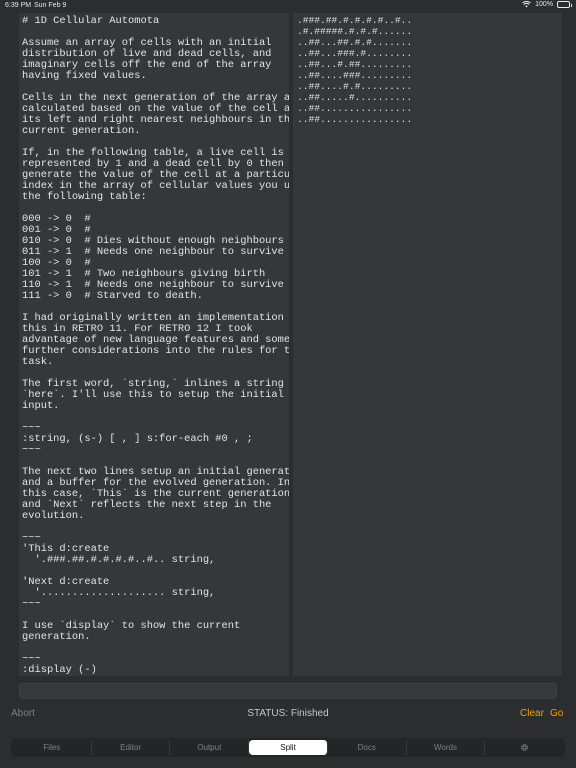 The width and height of the screenshot is (576, 768). Describe the element at coordinates (210, 747) in the screenshot. I see `tab-output: Output` at that location.